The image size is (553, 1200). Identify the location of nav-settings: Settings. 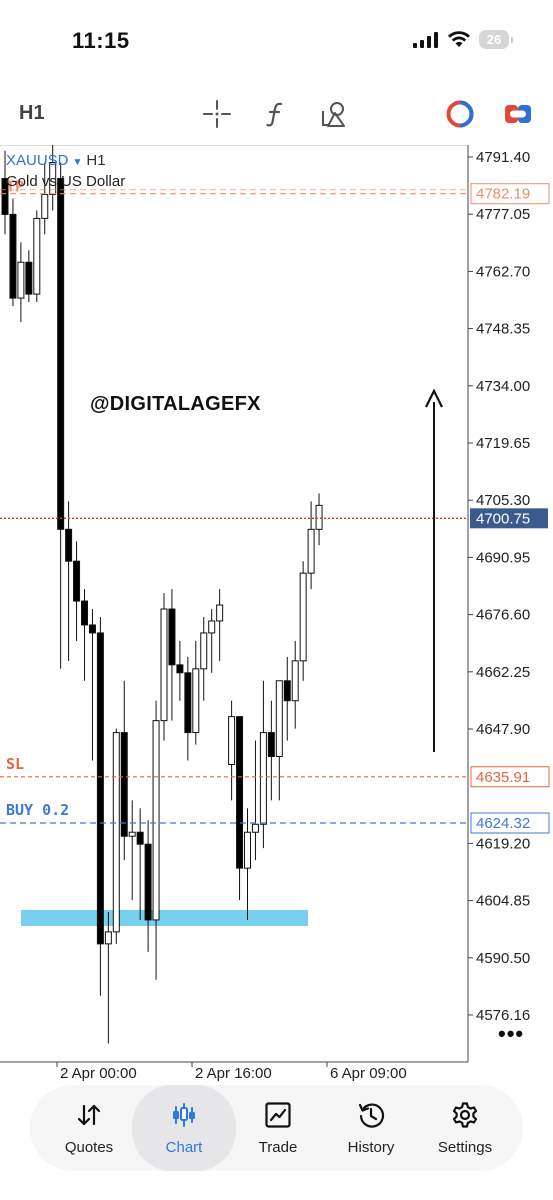
(465, 1128).